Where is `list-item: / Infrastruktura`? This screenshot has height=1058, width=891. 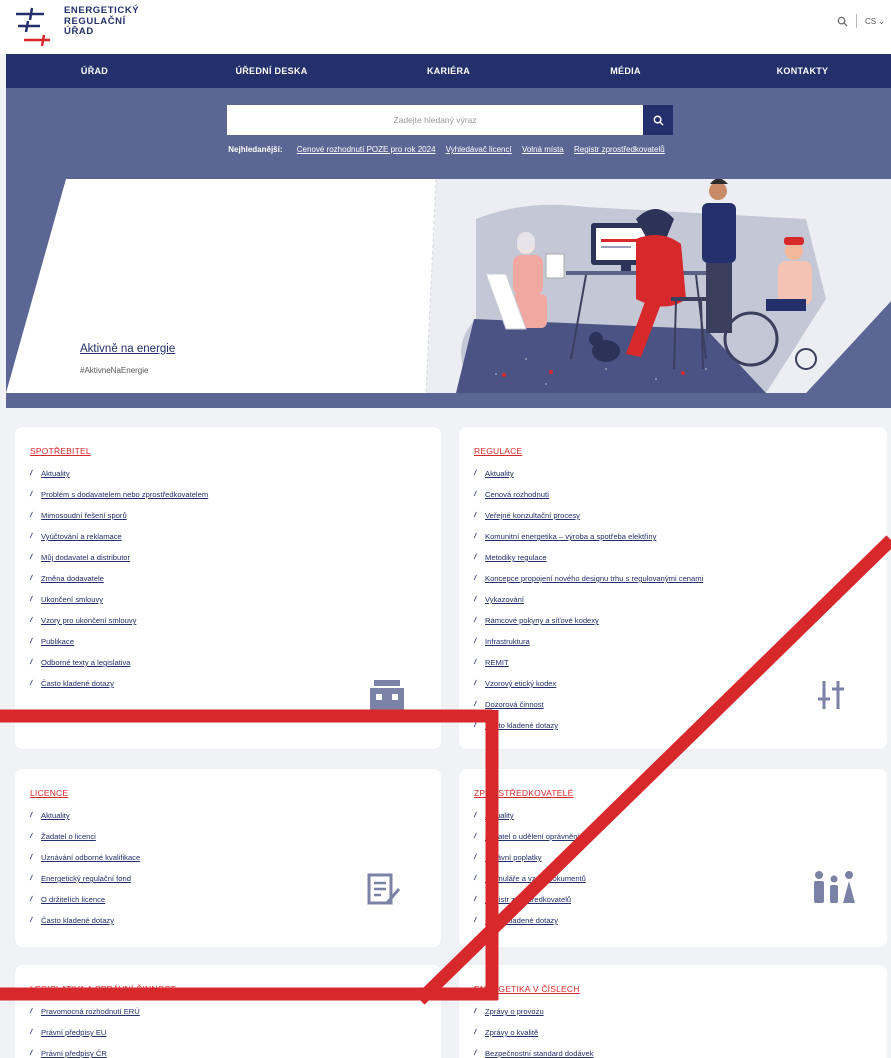 list-item: / Infrastruktura is located at coordinates (588, 641).